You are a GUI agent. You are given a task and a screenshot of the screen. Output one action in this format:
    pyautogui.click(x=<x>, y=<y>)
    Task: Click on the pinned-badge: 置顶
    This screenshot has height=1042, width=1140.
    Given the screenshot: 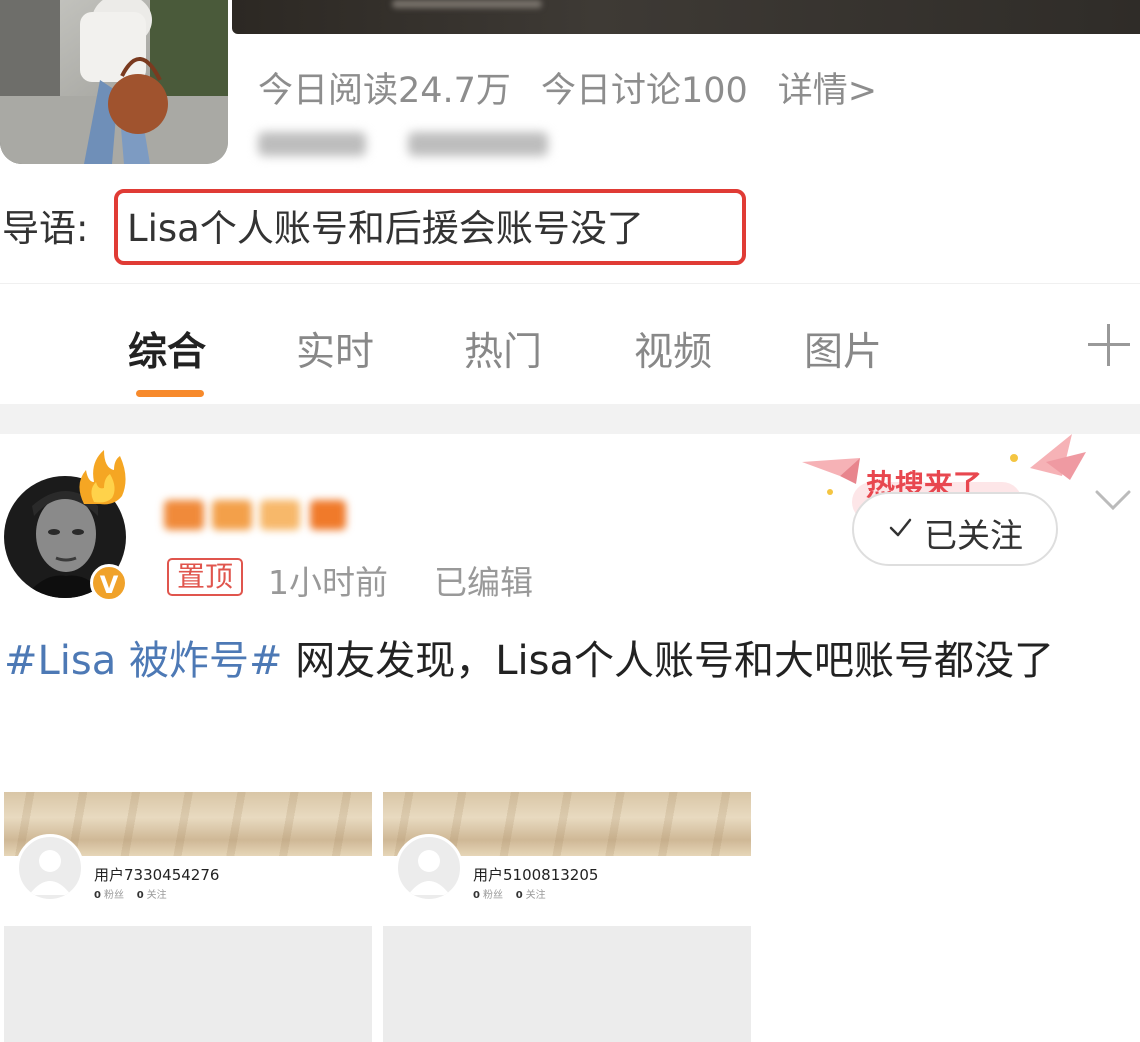 What is the action you would take?
    pyautogui.click(x=205, y=577)
    